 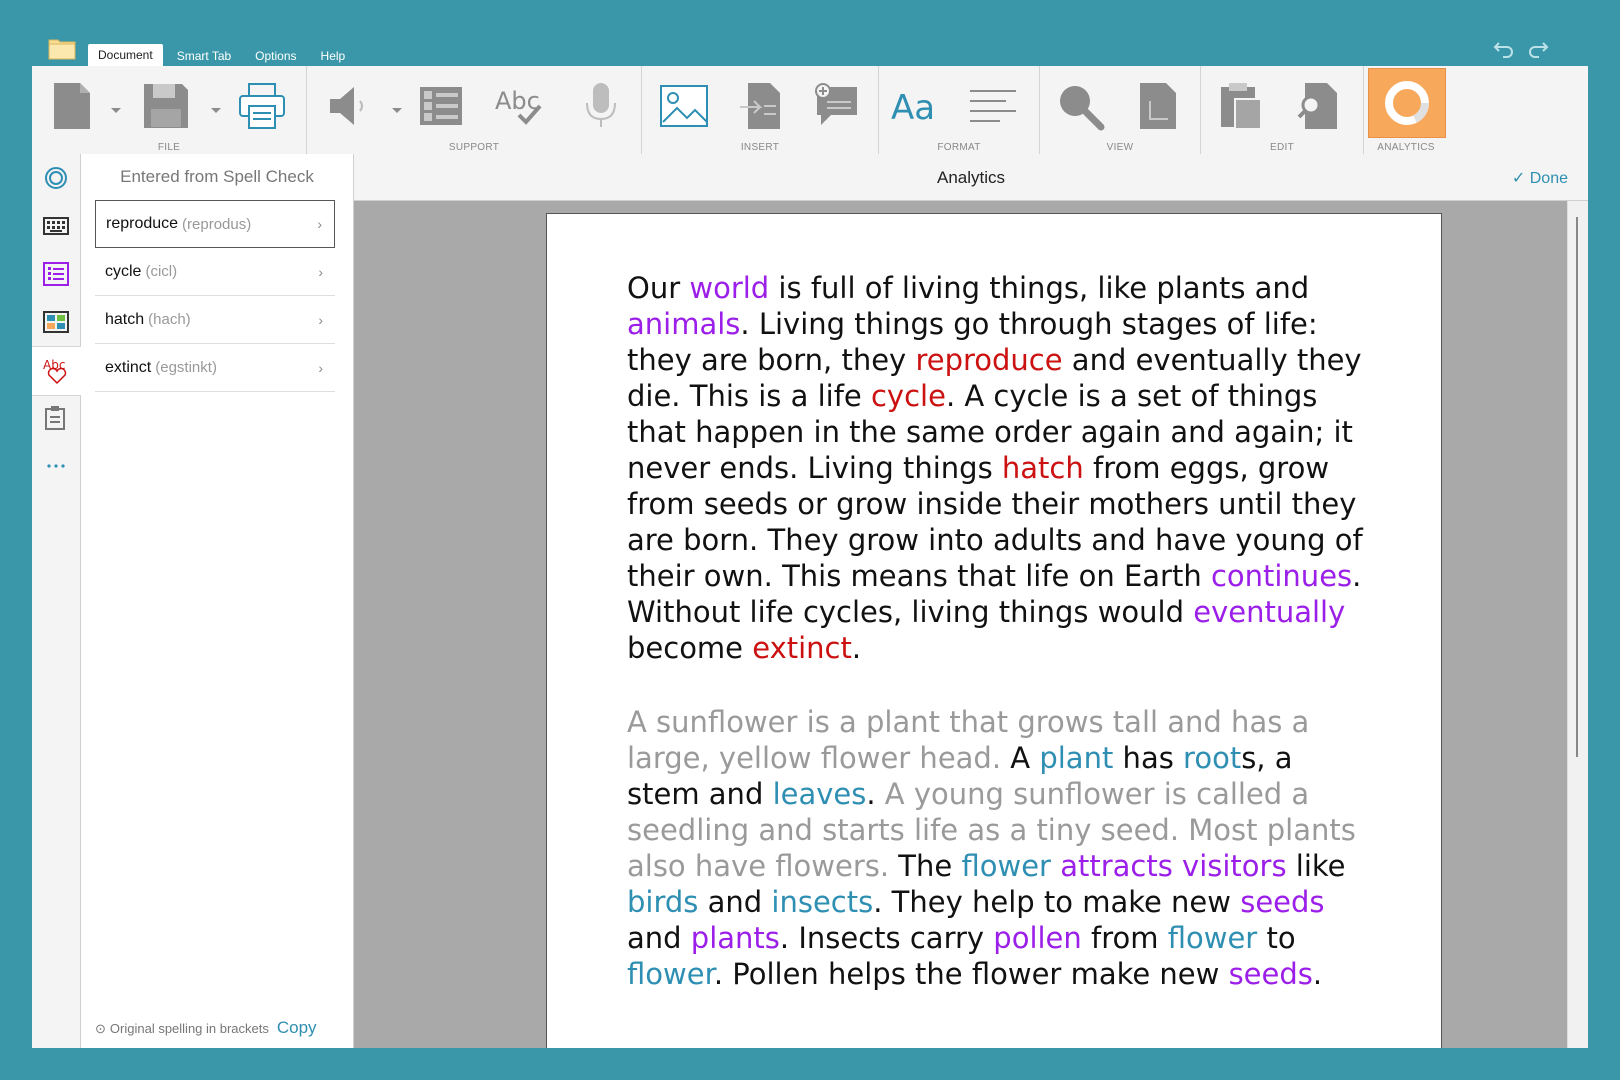 I want to click on topic-word: insects, so click(x=822, y=902).